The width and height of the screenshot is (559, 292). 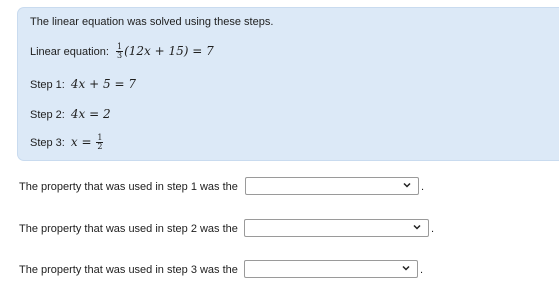 I want to click on step-3-line: Step 3: x = 1 2, so click(x=67, y=142).